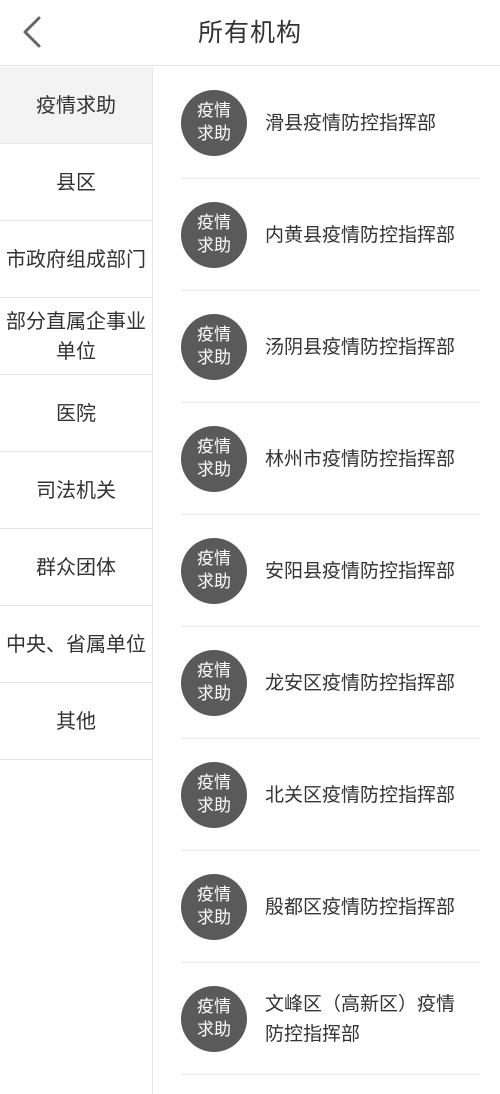 The height and width of the screenshot is (1094, 500). I want to click on org-name: 安阳县疫情防控指挥部, so click(365, 571).